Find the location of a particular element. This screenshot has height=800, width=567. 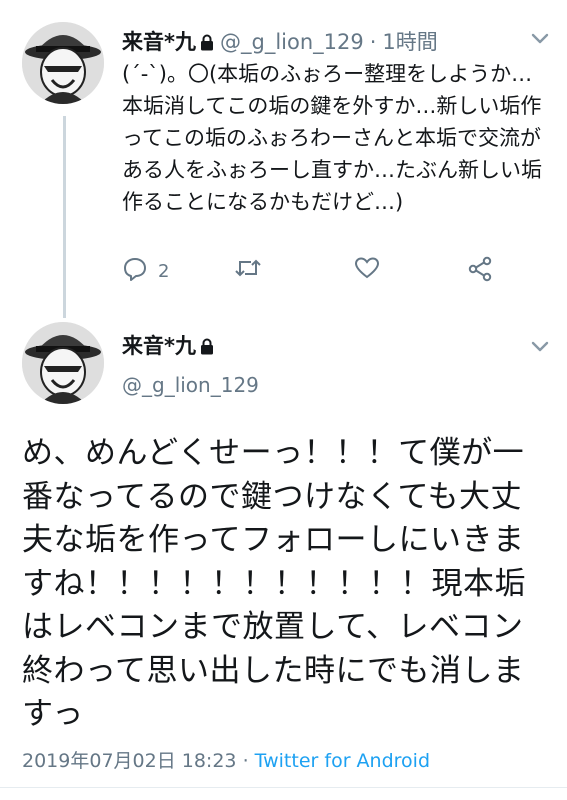

thread-line is located at coordinates (64, 217).